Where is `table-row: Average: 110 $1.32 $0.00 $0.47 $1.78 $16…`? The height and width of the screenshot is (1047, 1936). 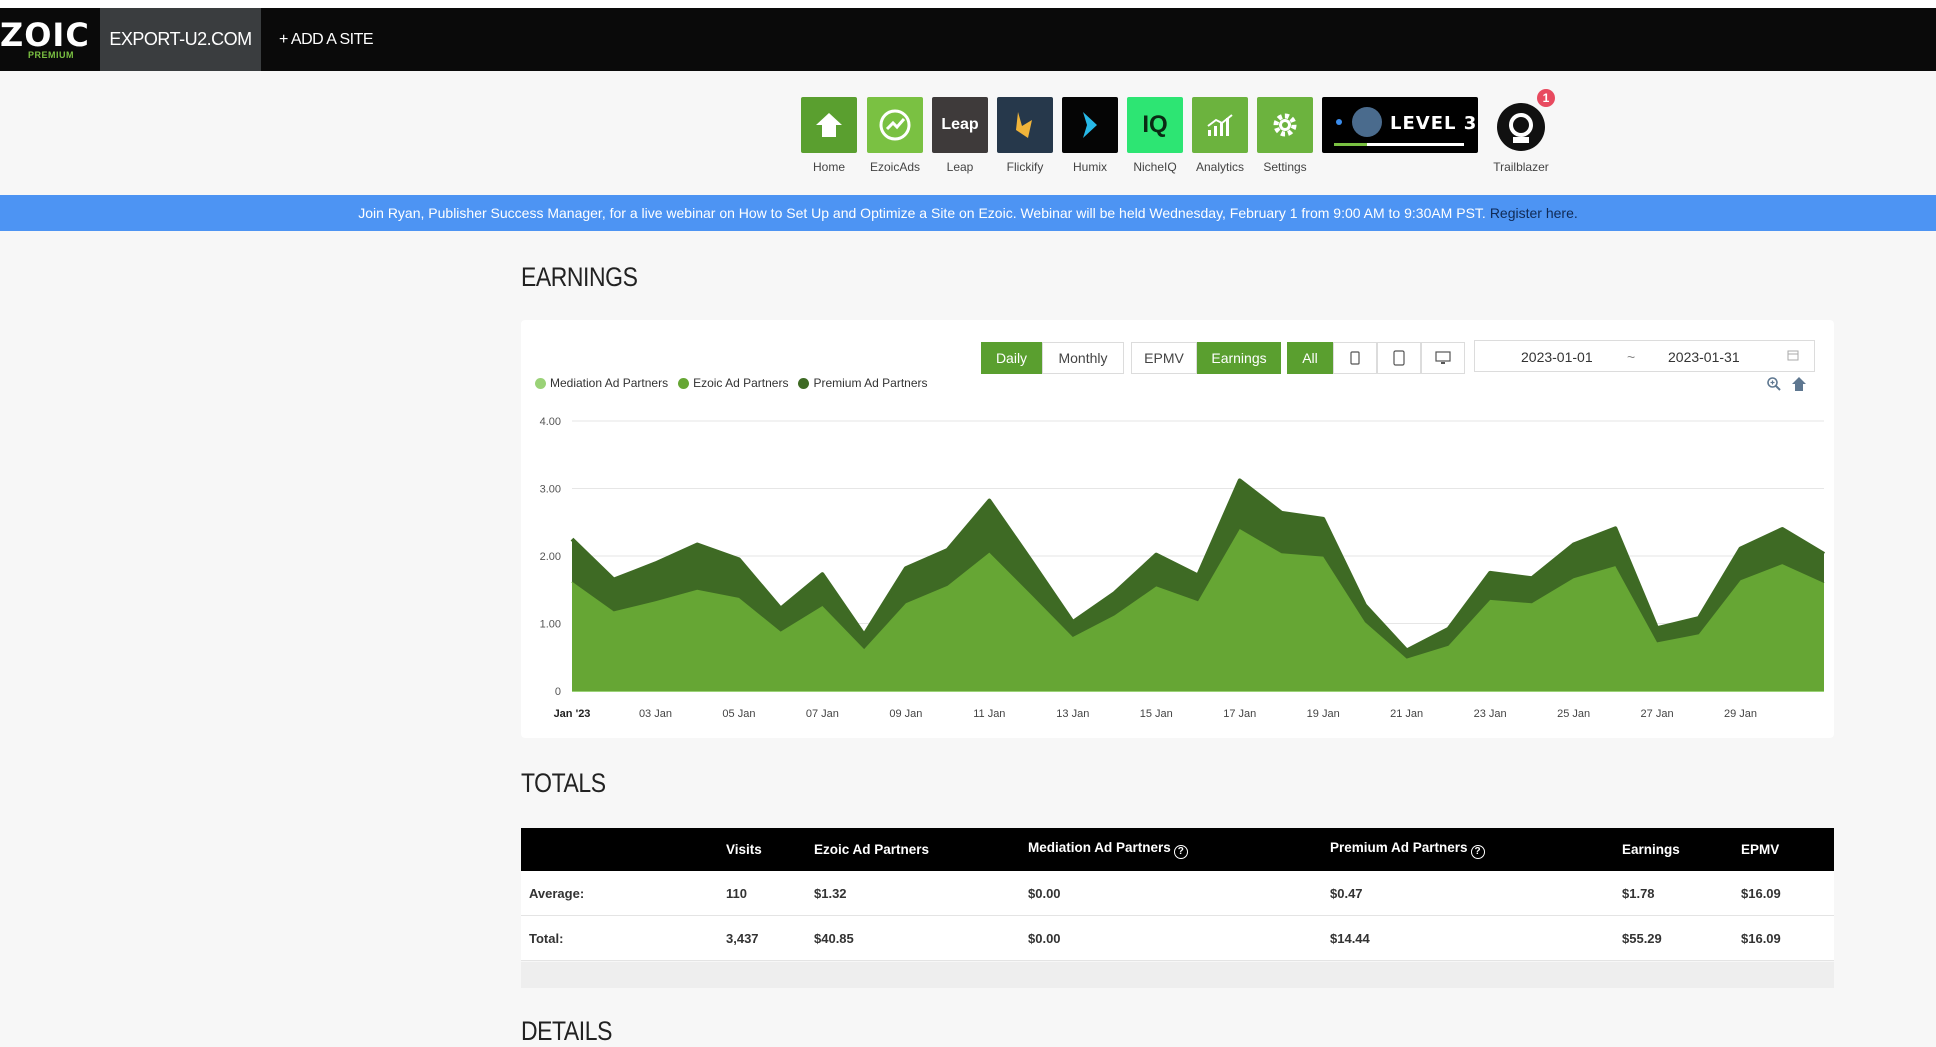
table-row: Average: 110 $1.32 $0.00 $0.47 $1.78 $16… is located at coordinates (1177, 893).